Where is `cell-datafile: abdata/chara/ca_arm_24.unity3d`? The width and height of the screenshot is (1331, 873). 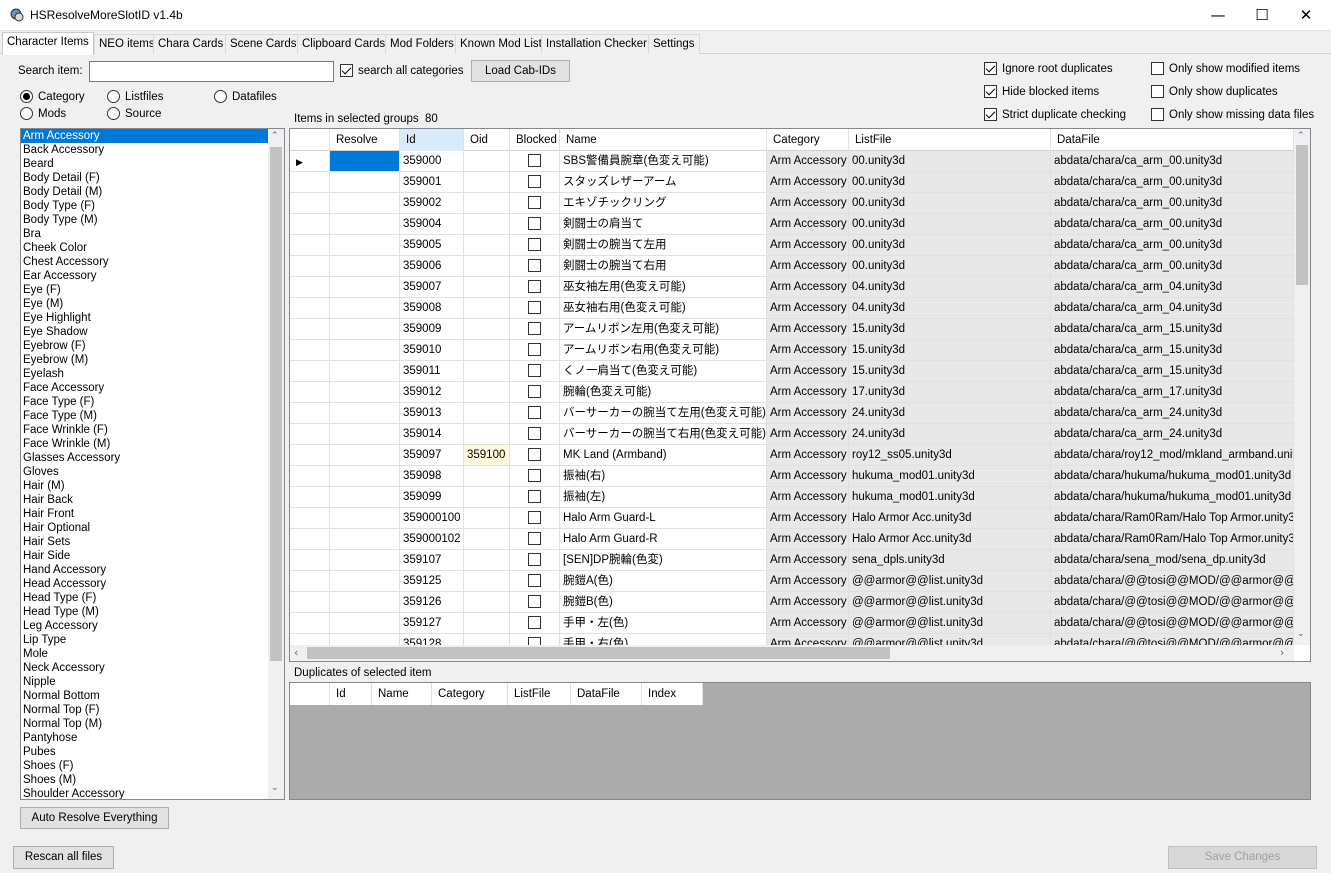
cell-datafile: abdata/chara/ca_arm_24.unity3d is located at coordinates (1172, 413).